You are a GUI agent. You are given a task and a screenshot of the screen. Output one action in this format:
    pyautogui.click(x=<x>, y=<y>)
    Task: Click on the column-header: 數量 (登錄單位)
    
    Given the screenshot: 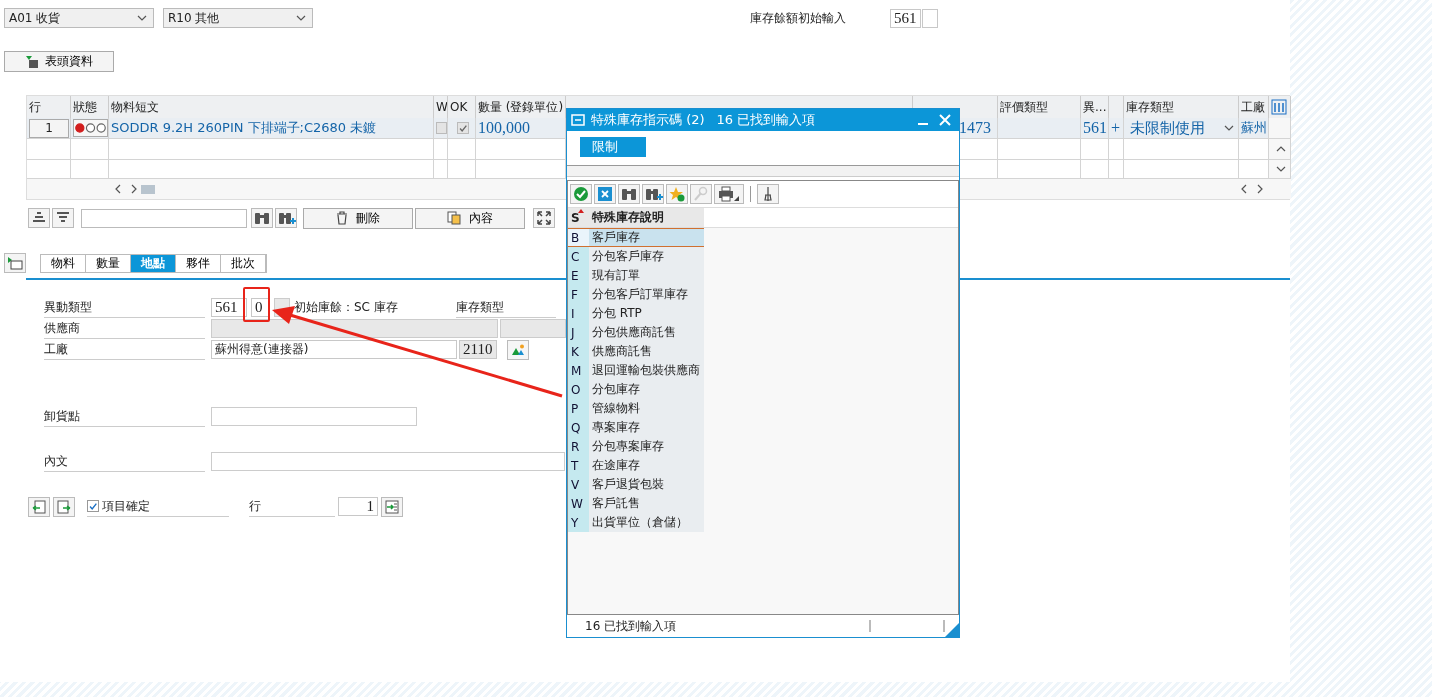 What is the action you would take?
    pyautogui.click(x=521, y=107)
    